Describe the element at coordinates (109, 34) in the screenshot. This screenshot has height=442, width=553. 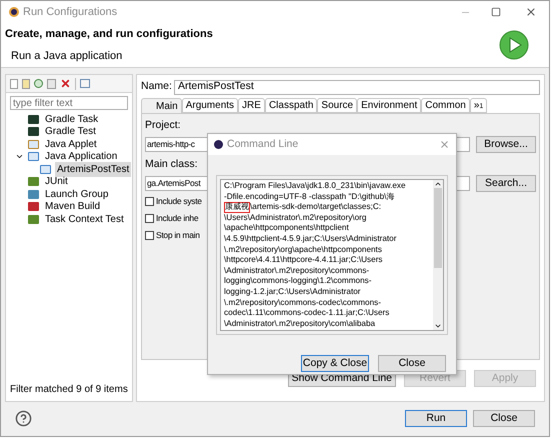
I see `header-title: Create, manage, and run configurations` at that location.